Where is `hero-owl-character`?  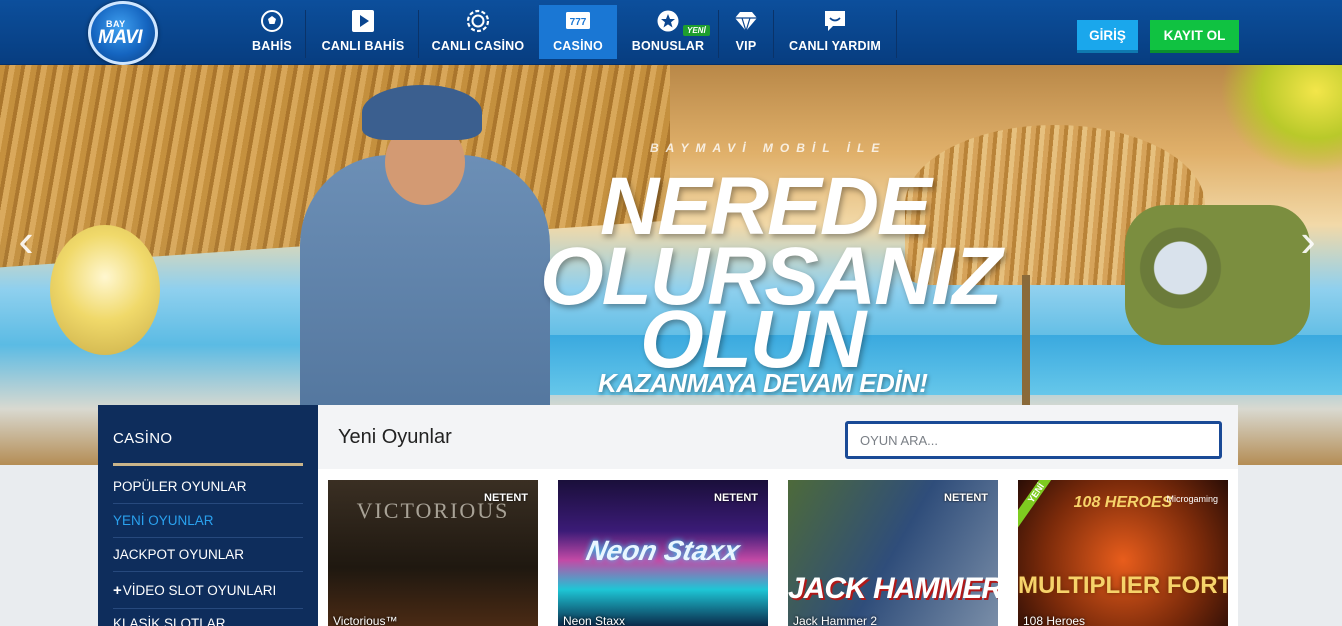
hero-owl-character is located at coordinates (105, 290).